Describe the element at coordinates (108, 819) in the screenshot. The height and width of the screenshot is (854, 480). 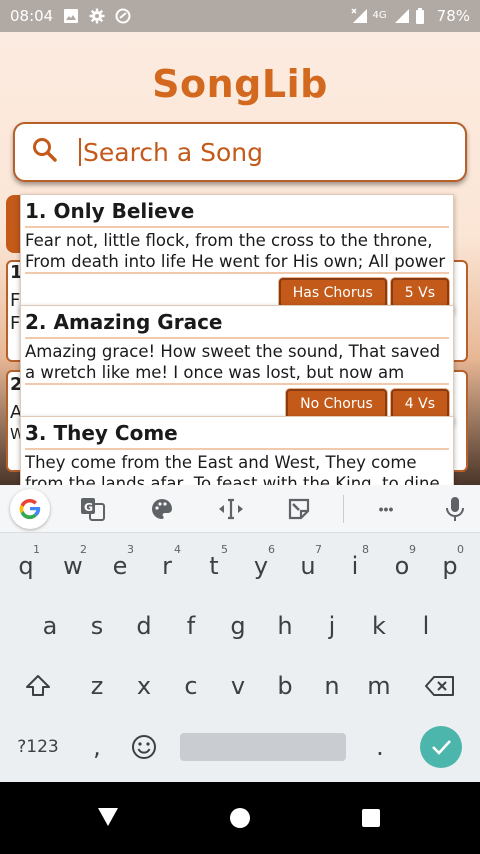
I see `back-icon` at that location.